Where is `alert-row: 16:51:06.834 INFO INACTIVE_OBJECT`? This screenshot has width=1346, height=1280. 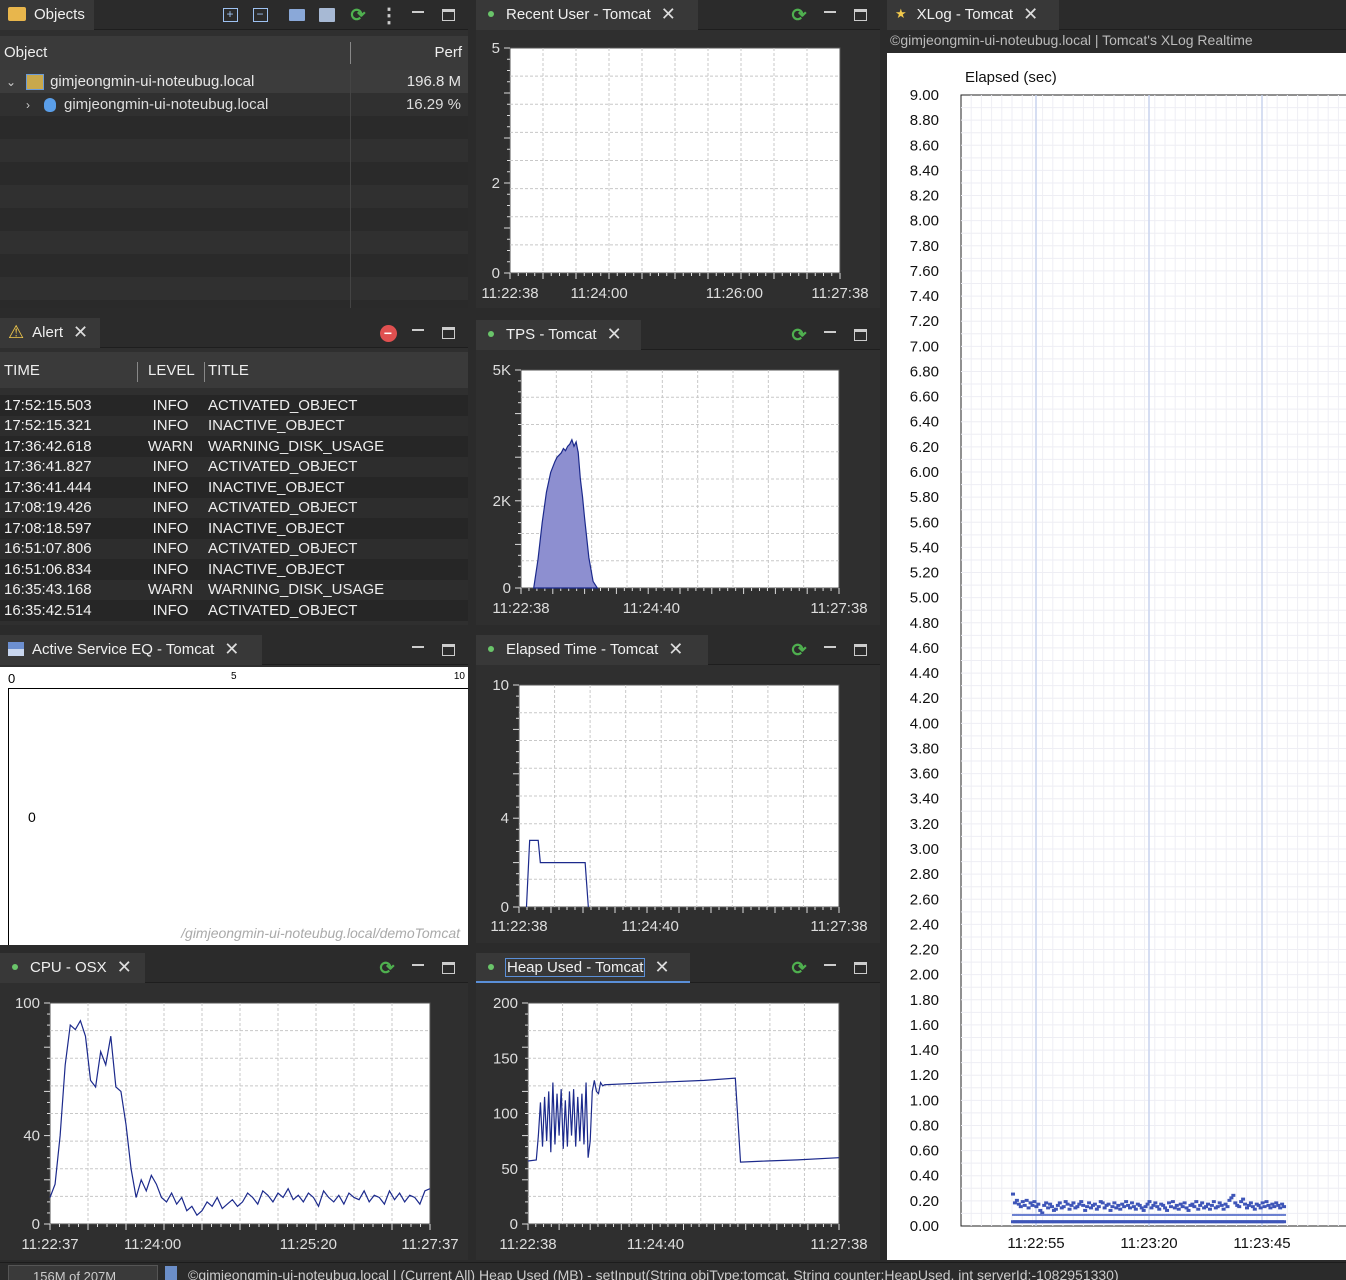
alert-row: 16:51:06.834 INFO INACTIVE_OBJECT is located at coordinates (234, 569).